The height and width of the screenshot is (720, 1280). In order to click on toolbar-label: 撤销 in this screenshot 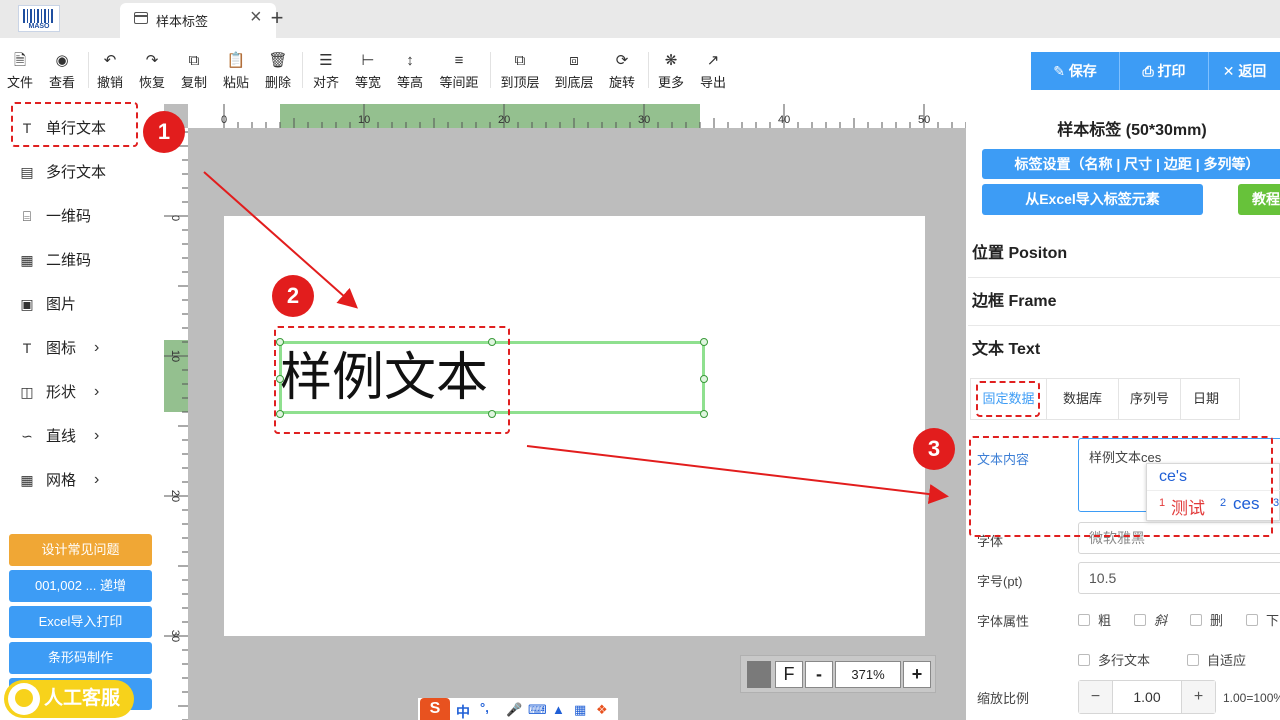, I will do `click(109, 82)`.